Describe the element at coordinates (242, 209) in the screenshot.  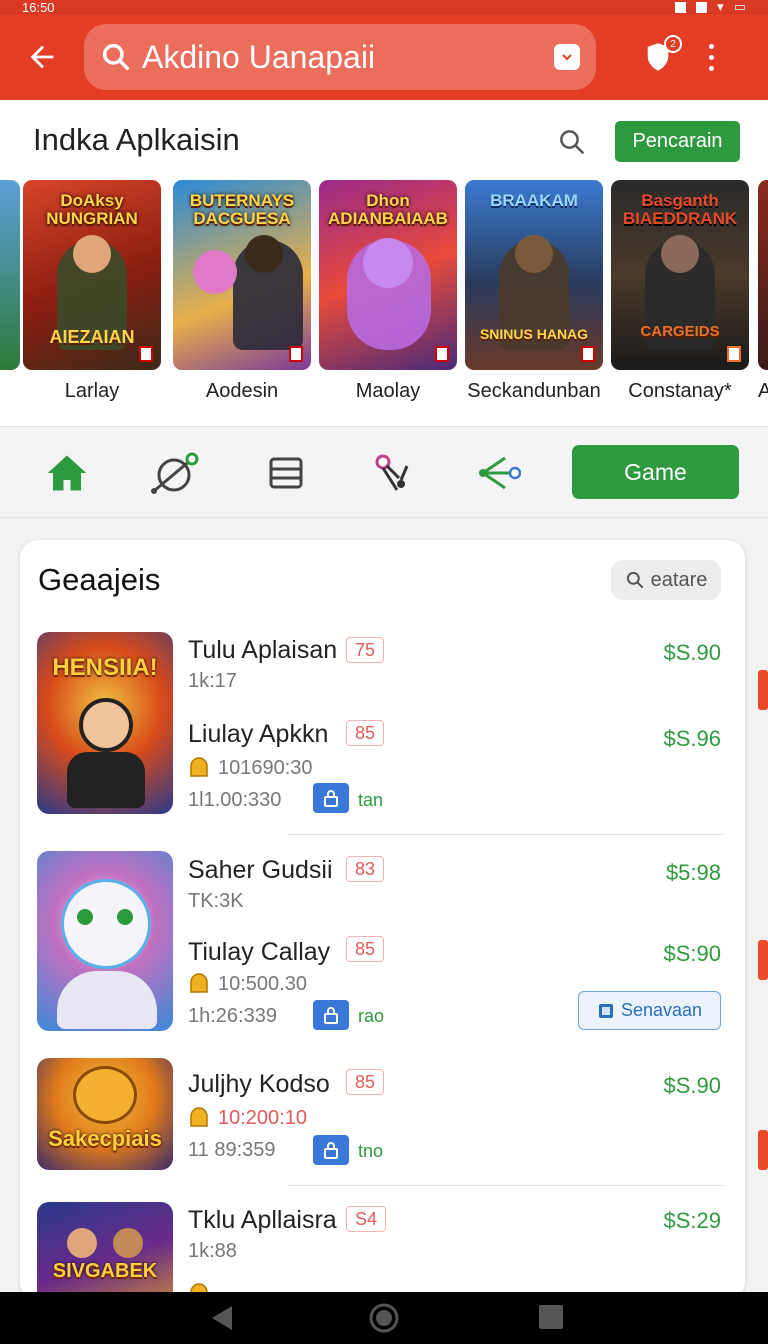
I see `game-art-title: BUTERNAYS DACGUESA` at that location.